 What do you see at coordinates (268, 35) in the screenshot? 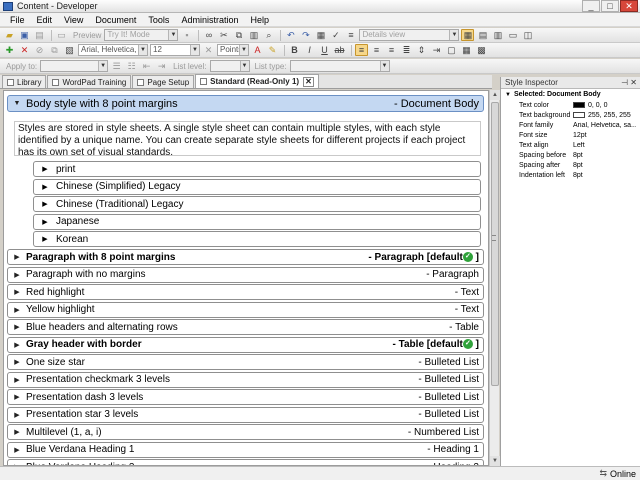
I see `find-icon: ⌕` at bounding box center [268, 35].